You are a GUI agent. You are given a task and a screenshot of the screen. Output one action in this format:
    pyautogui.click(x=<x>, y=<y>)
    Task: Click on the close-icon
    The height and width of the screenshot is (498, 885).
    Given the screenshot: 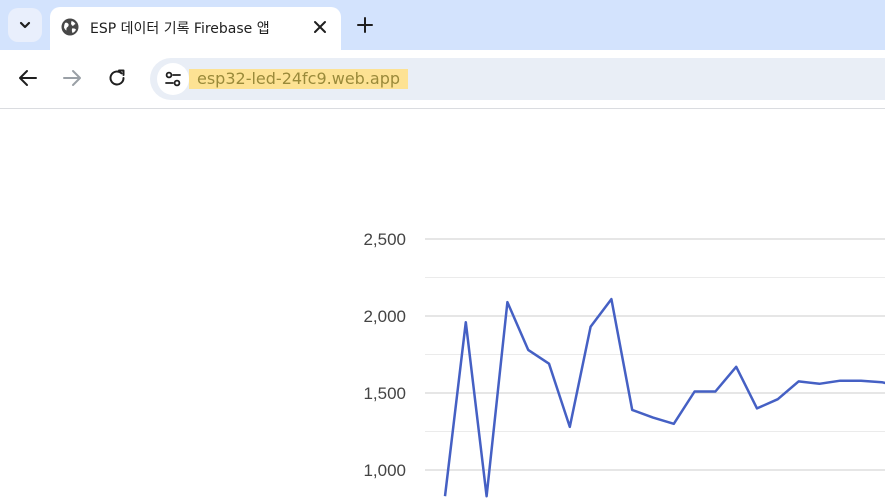 What is the action you would take?
    pyautogui.click(x=320, y=27)
    